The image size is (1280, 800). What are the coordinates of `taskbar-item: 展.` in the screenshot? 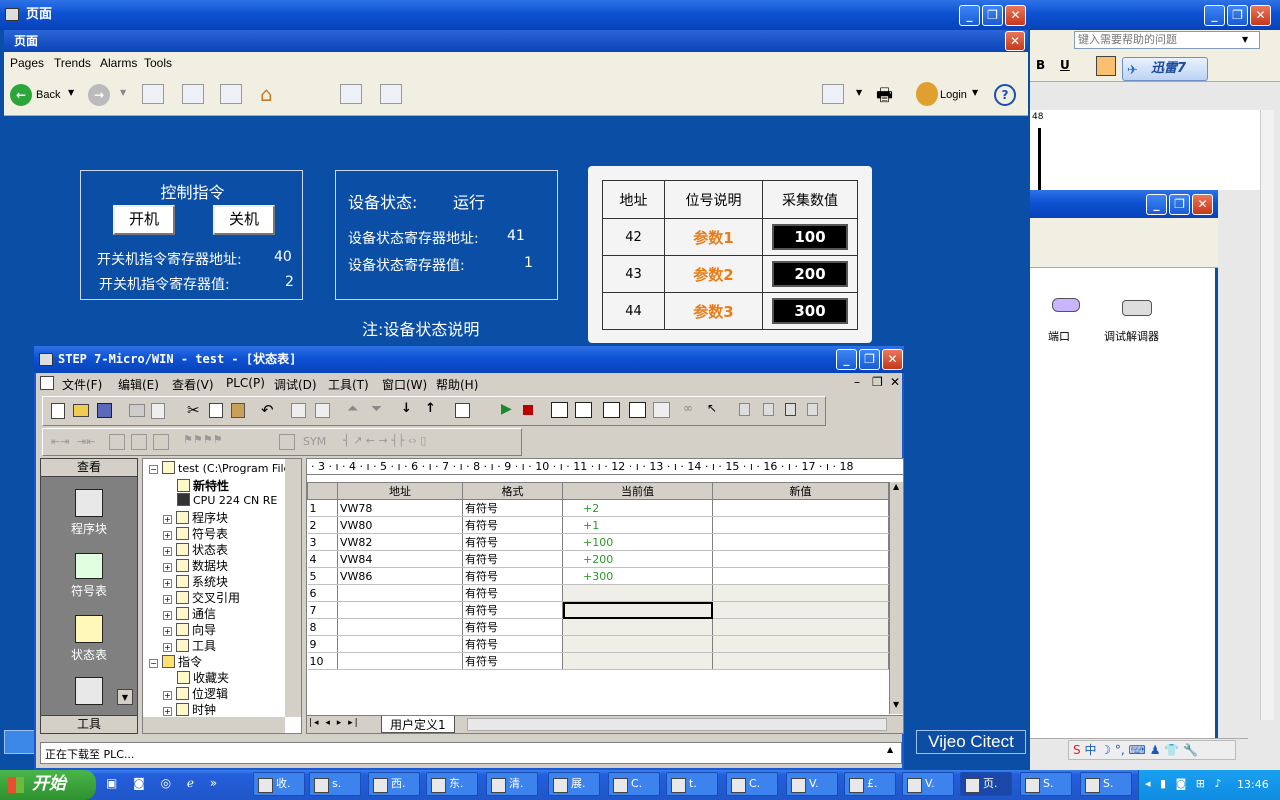 It's located at (574, 784).